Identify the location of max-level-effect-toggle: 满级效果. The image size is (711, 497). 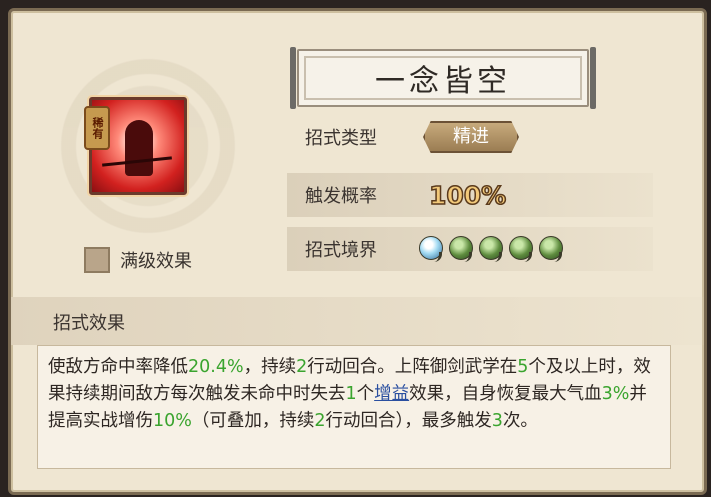
(138, 260).